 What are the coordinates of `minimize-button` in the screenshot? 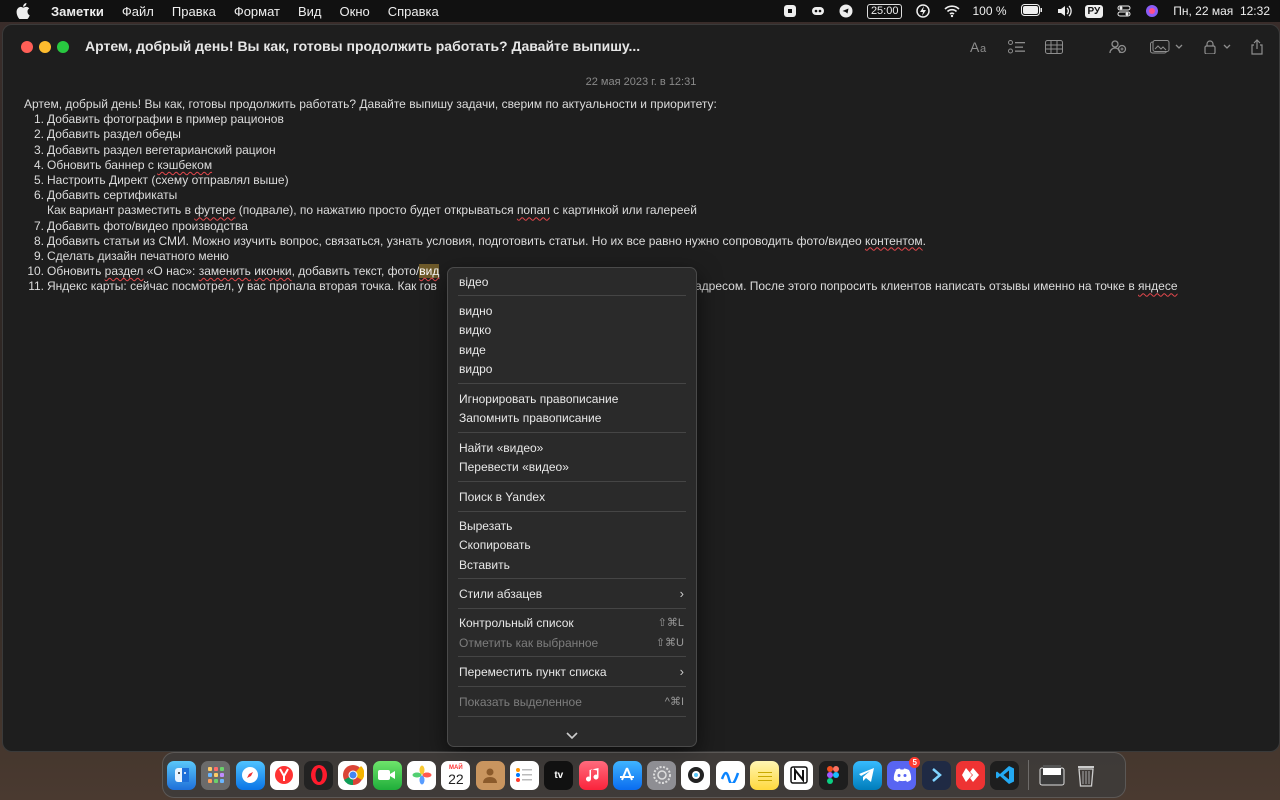 It's located at (45, 47).